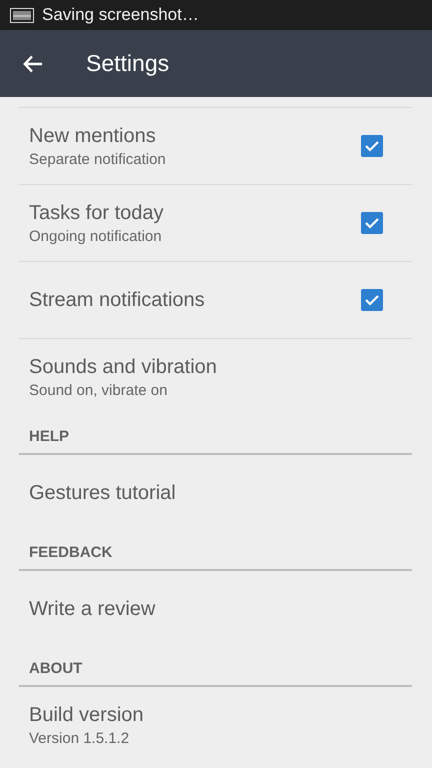 This screenshot has height=768, width=432. I want to click on settings-item: Gestures tutorial, so click(215, 493).